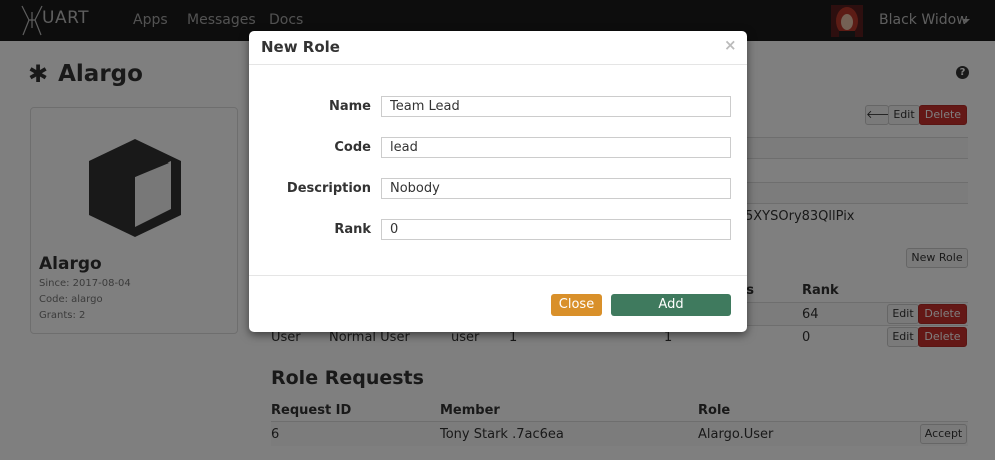 The image size is (995, 460). What do you see at coordinates (328, 188) in the screenshot?
I see `description-label: Description` at bounding box center [328, 188].